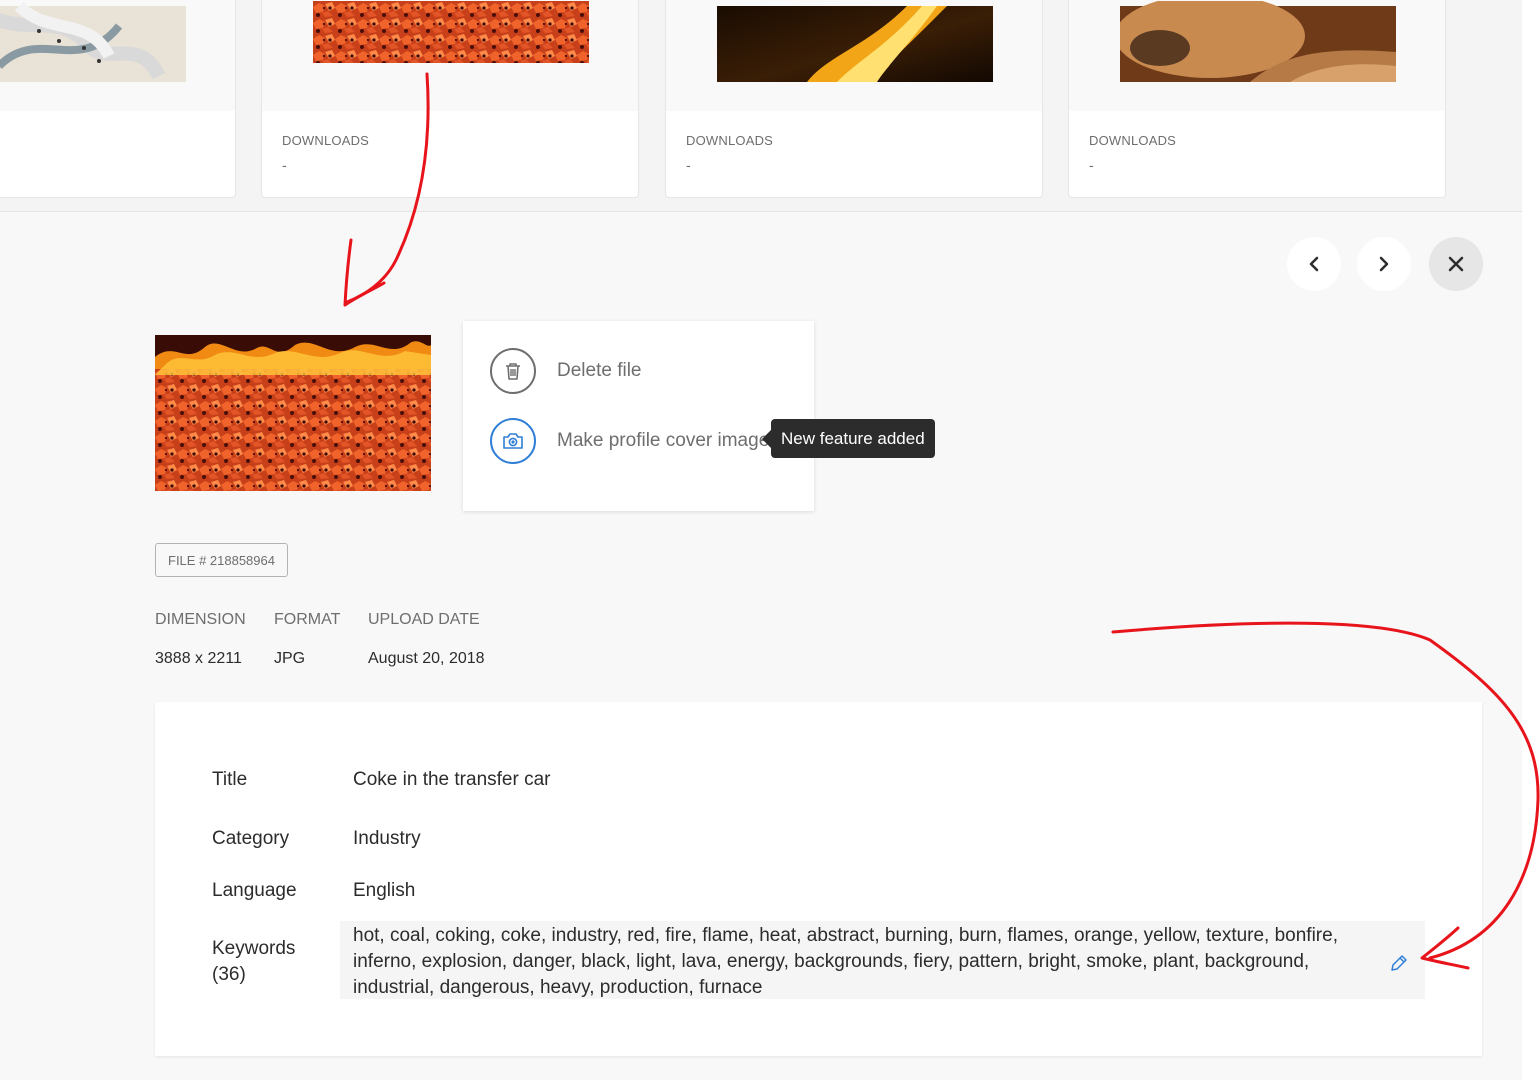 This screenshot has height=1080, width=1540. What do you see at coordinates (599, 370) in the screenshot?
I see `delete-file-label: Delete file` at bounding box center [599, 370].